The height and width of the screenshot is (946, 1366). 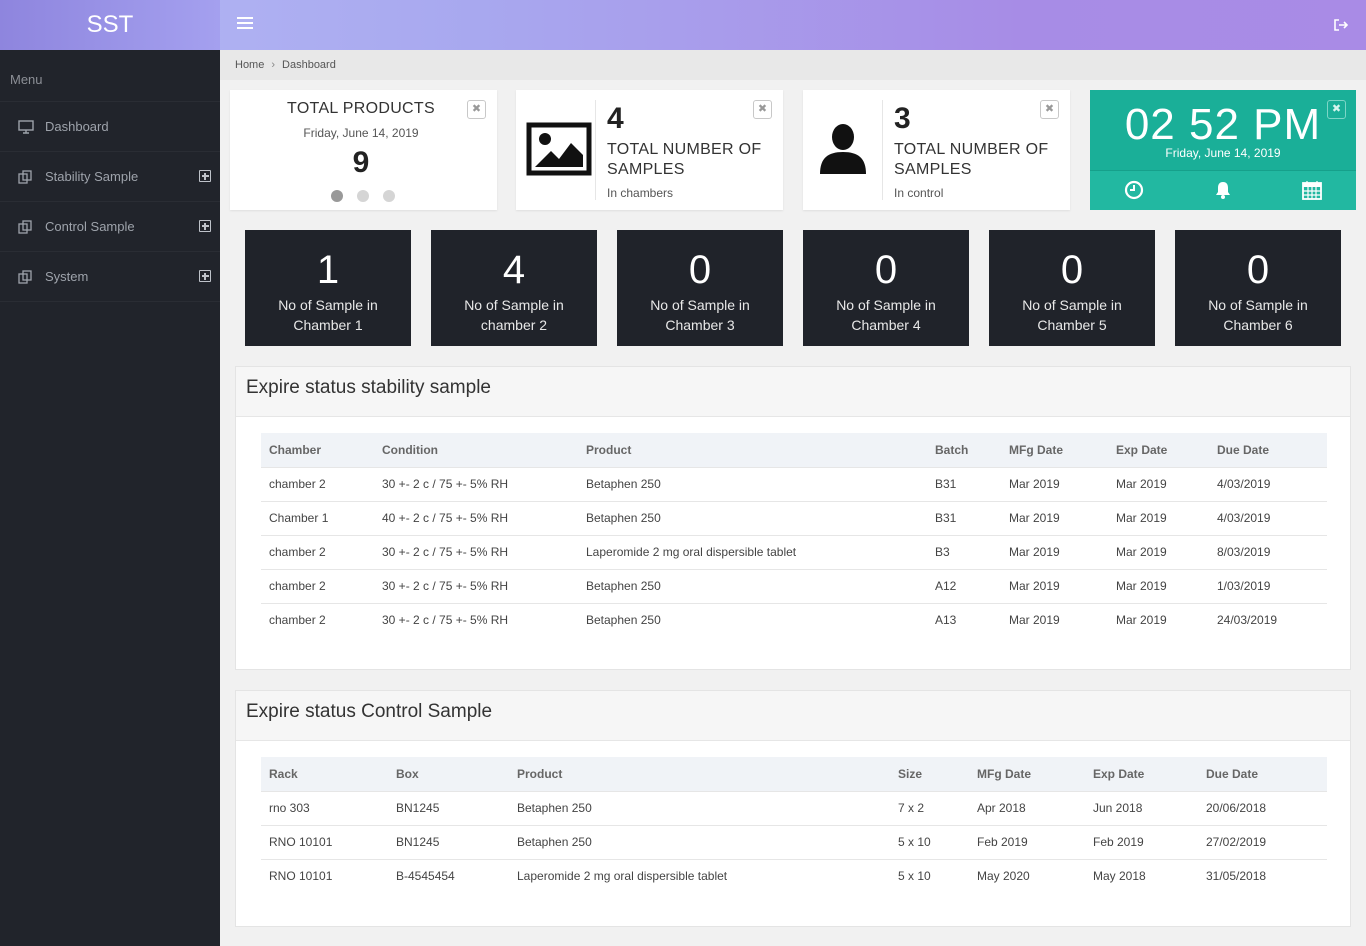 I want to click on column-header: Condition, so click(x=410, y=449).